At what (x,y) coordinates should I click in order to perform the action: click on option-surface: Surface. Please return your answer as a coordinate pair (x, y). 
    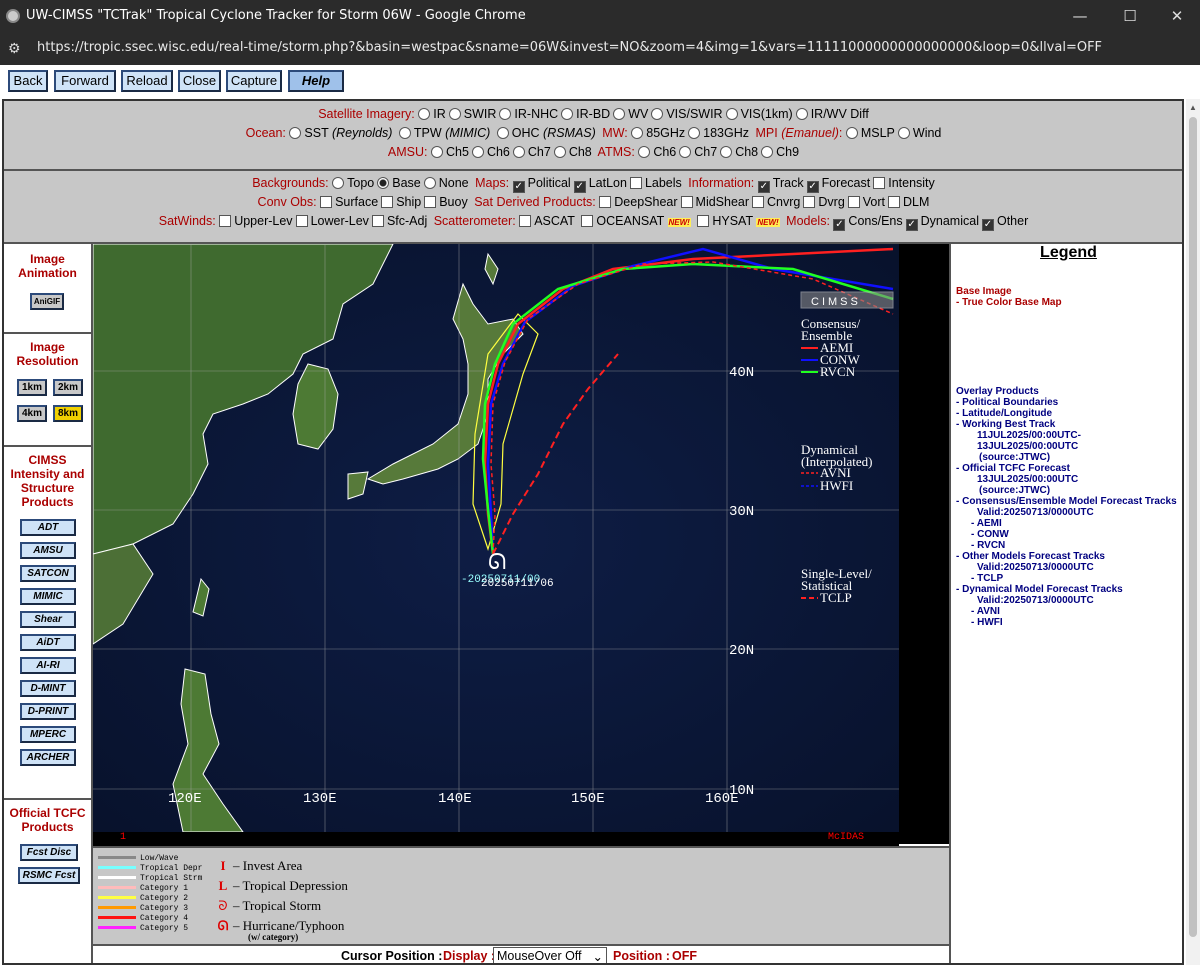
    Looking at the image, I should click on (349, 202).